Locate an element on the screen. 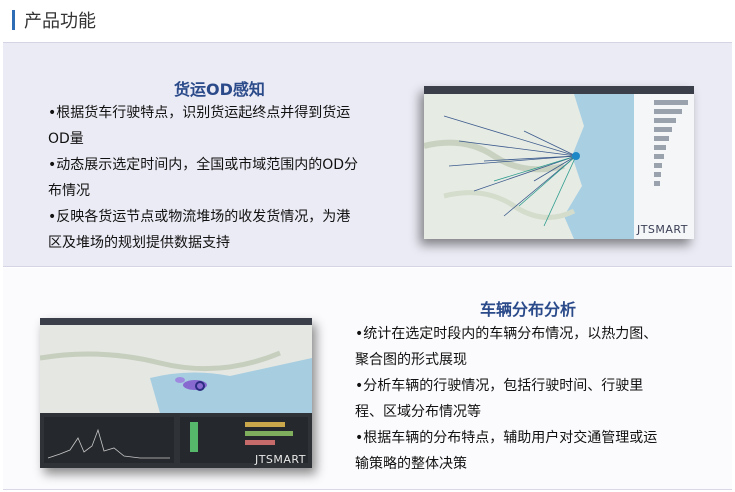 This screenshot has width=735, height=492. od-section-title: 货运OD感知 is located at coordinates (219, 89).